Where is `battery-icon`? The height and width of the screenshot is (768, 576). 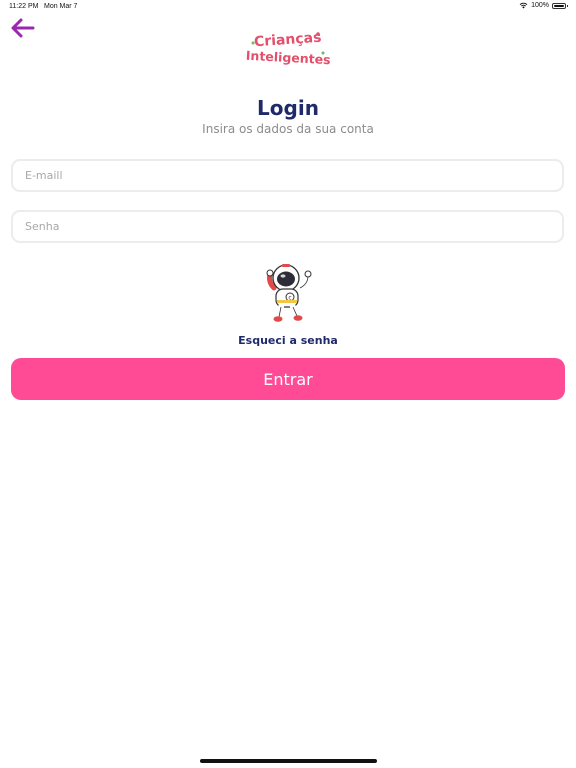
battery-icon is located at coordinates (560, 5).